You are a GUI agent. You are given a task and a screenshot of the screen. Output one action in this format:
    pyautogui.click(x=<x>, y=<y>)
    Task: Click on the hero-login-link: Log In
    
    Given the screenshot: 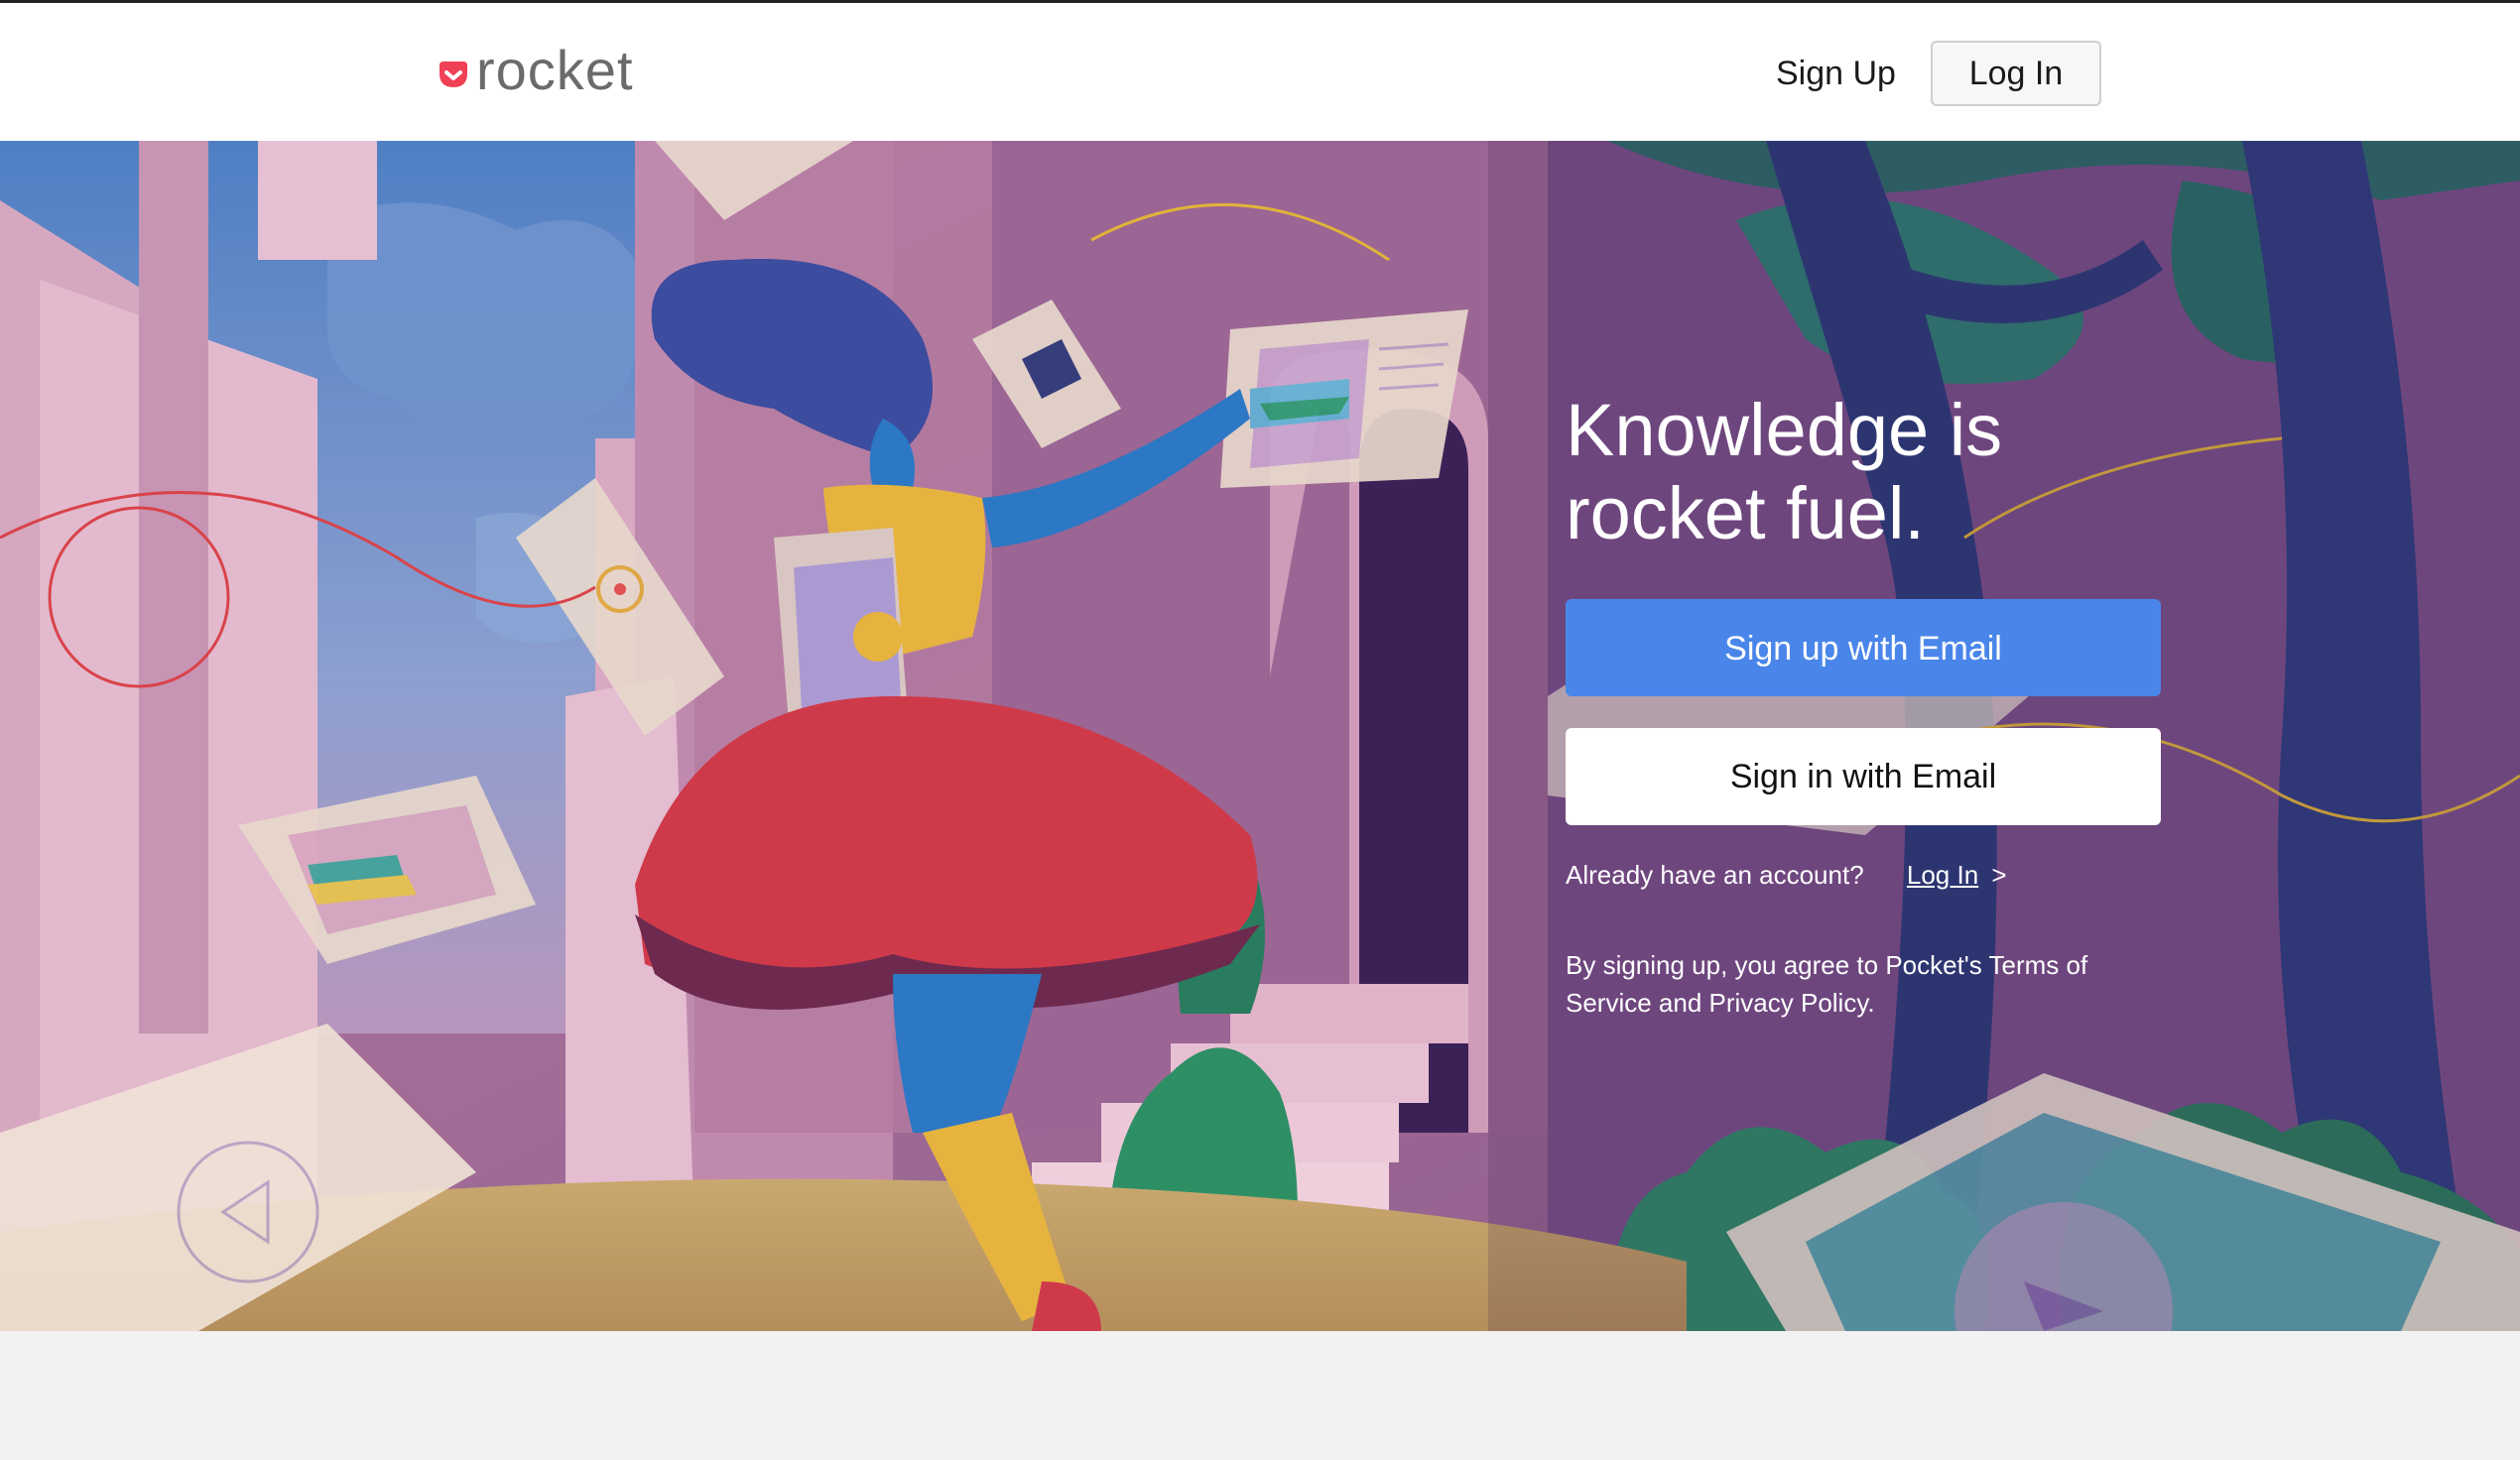 What is the action you would take?
    pyautogui.click(x=1942, y=875)
    